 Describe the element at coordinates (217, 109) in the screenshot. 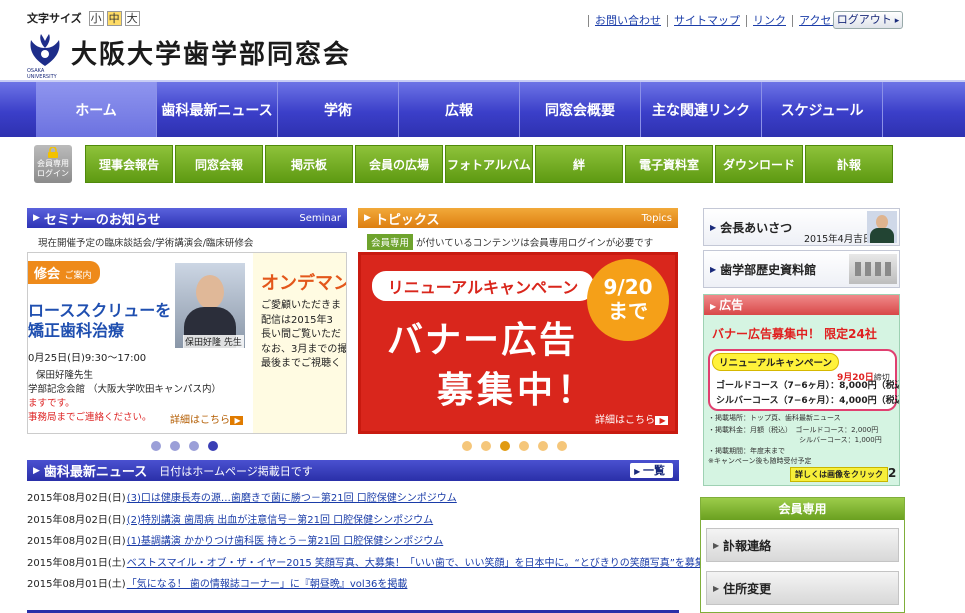

I see `nav-dental-news: 歯科最新ニュース` at that location.